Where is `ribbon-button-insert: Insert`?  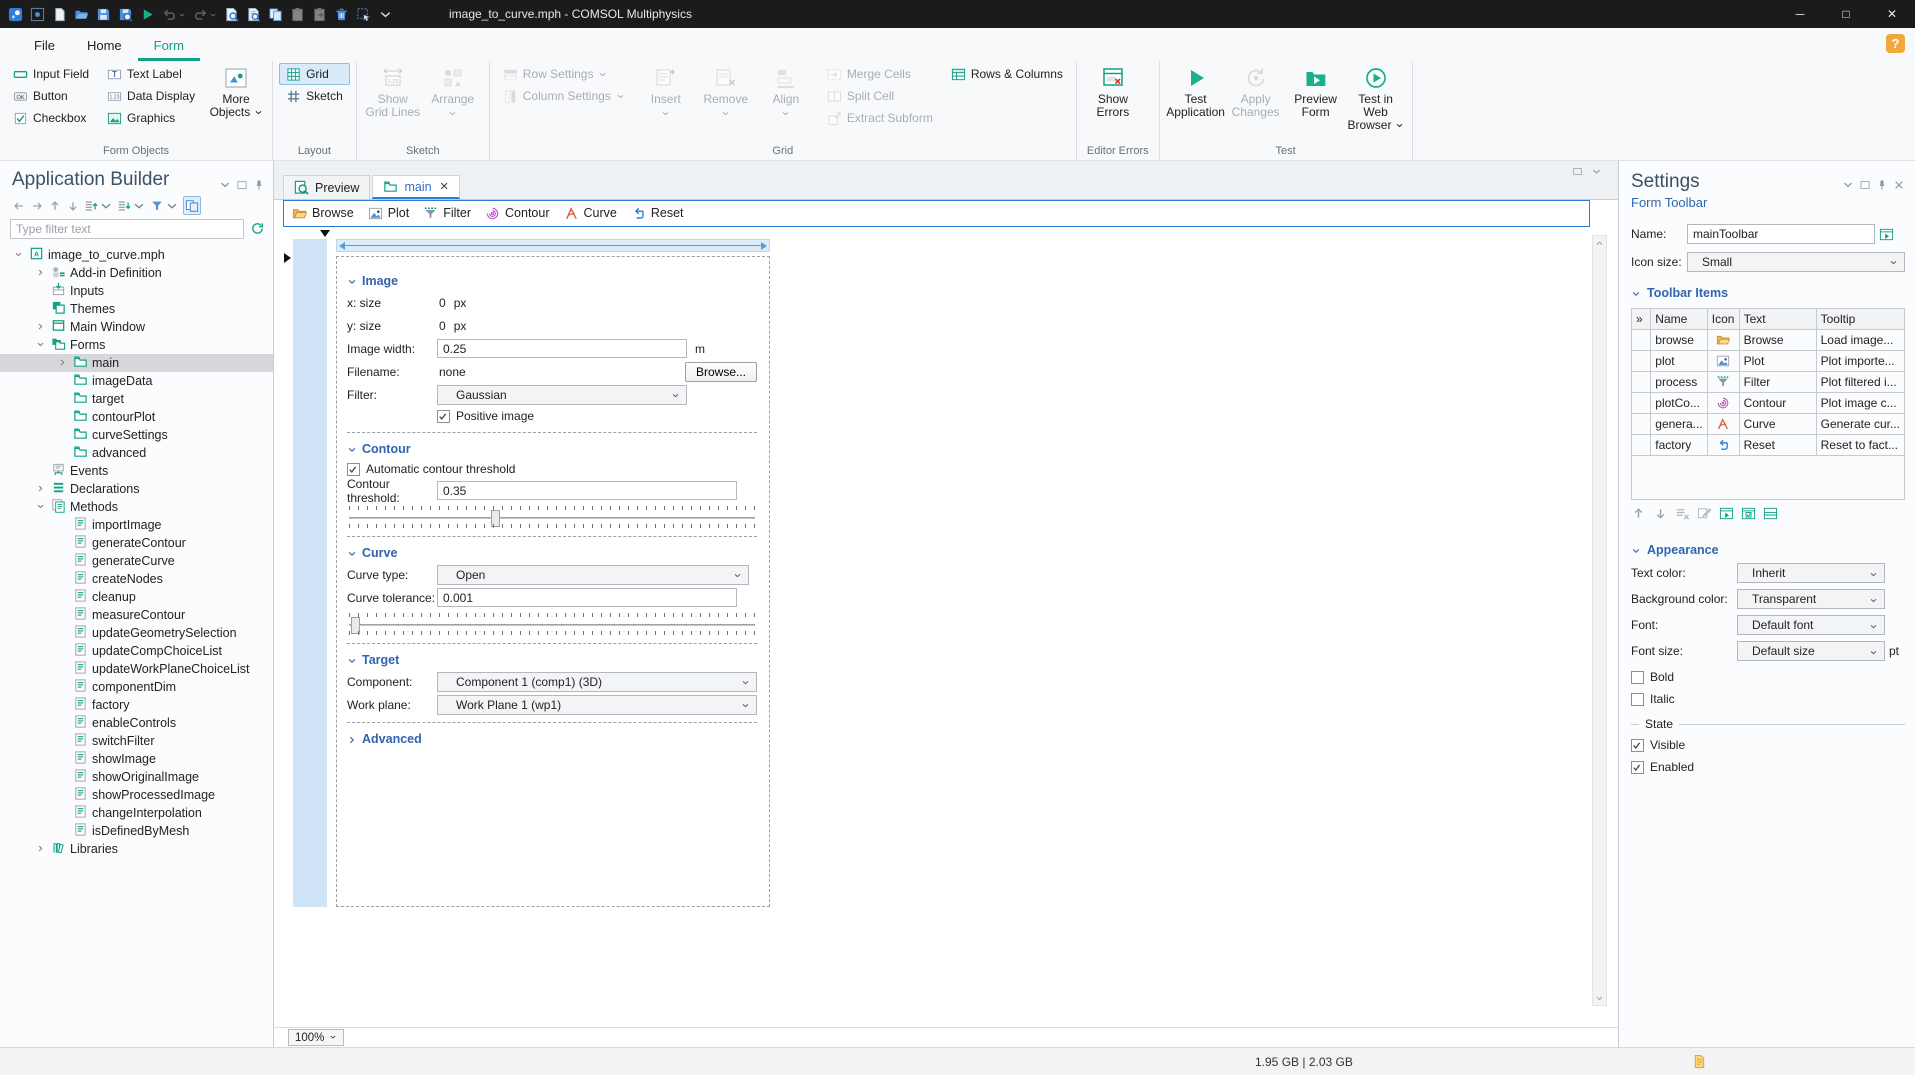
ribbon-button-insert: Insert is located at coordinates (666, 100).